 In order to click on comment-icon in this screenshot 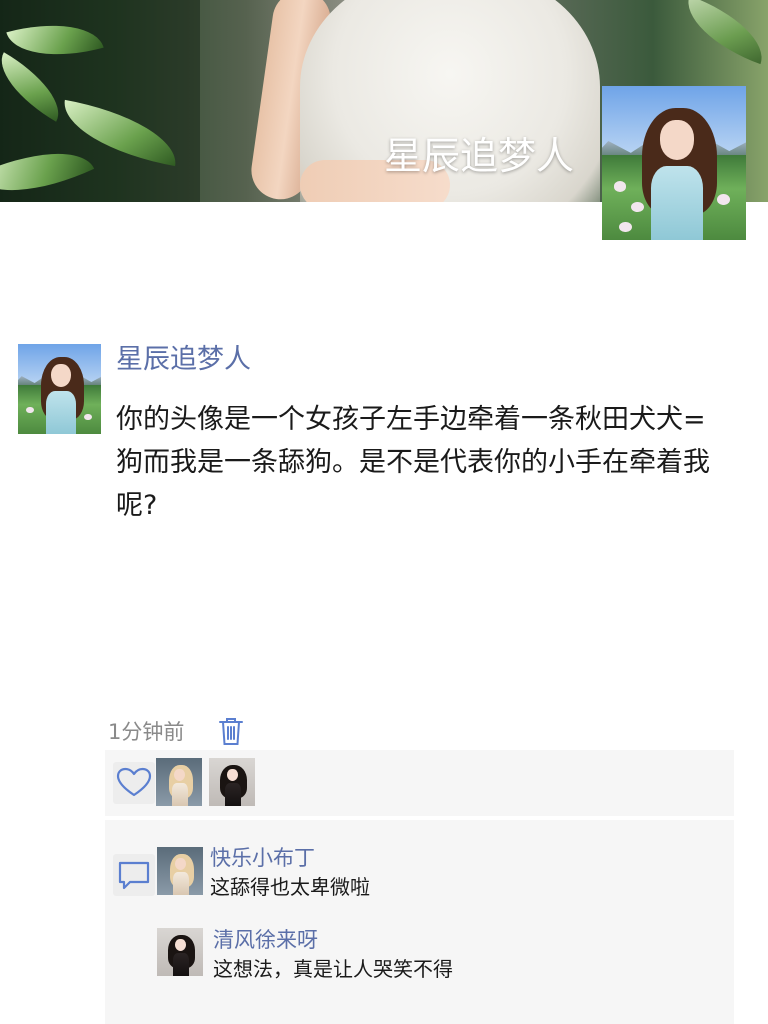, I will do `click(134, 875)`.